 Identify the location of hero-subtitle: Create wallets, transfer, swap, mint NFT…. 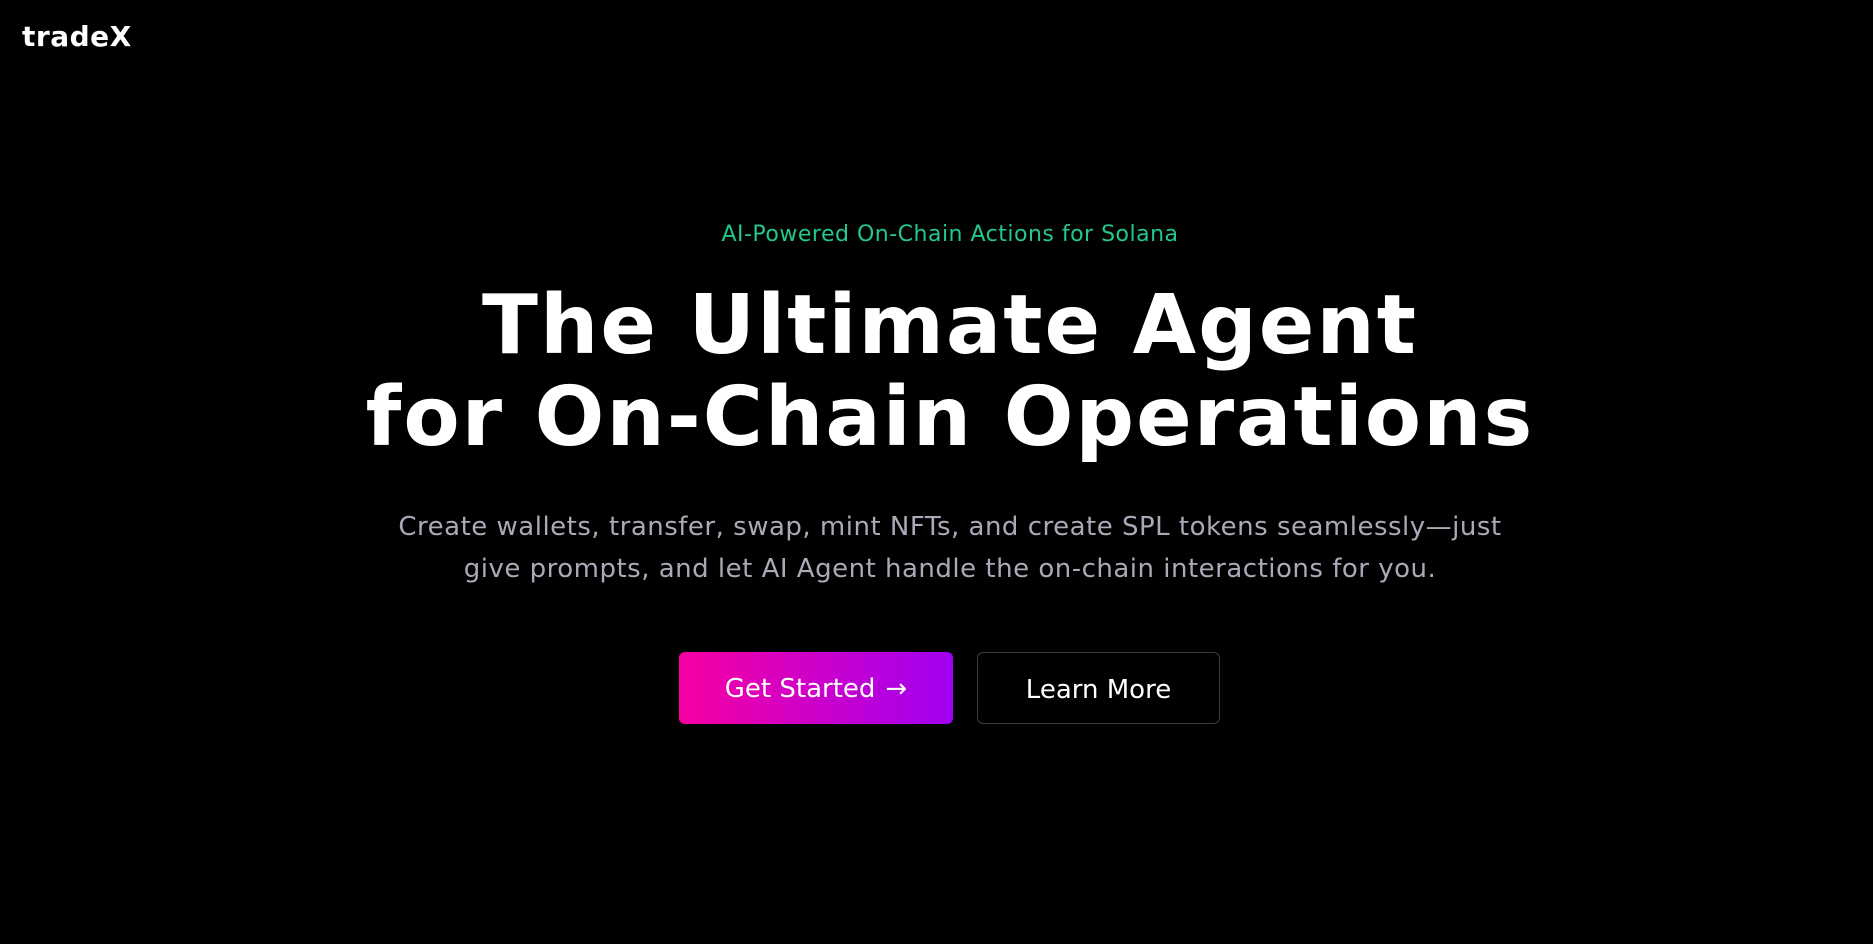
(950, 548).